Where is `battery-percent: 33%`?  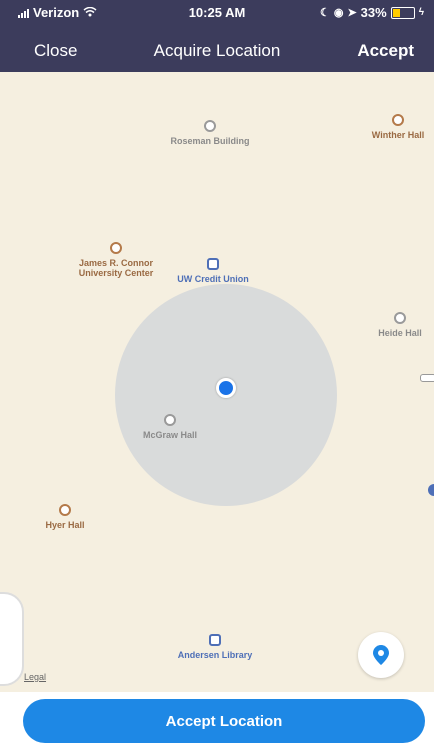
battery-percent: 33% is located at coordinates (373, 12).